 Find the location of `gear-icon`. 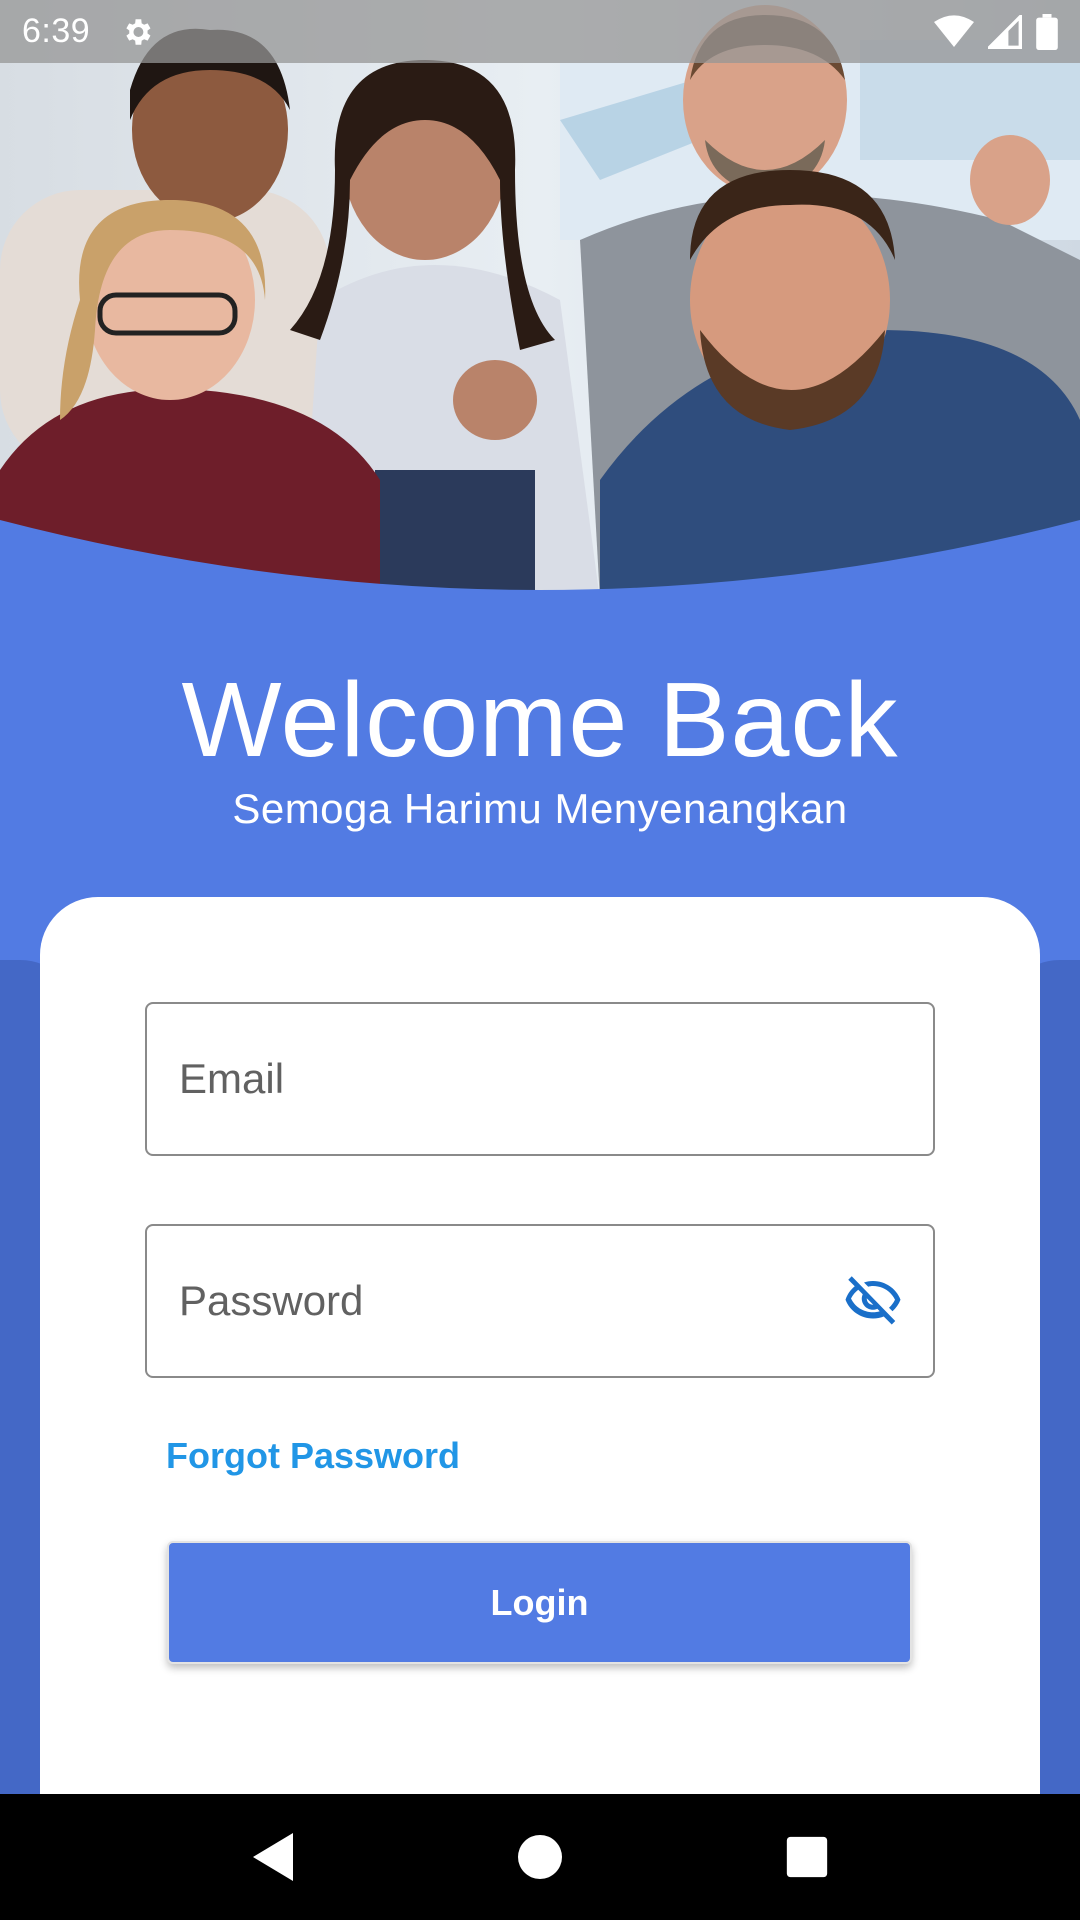

gear-icon is located at coordinates (138, 31).